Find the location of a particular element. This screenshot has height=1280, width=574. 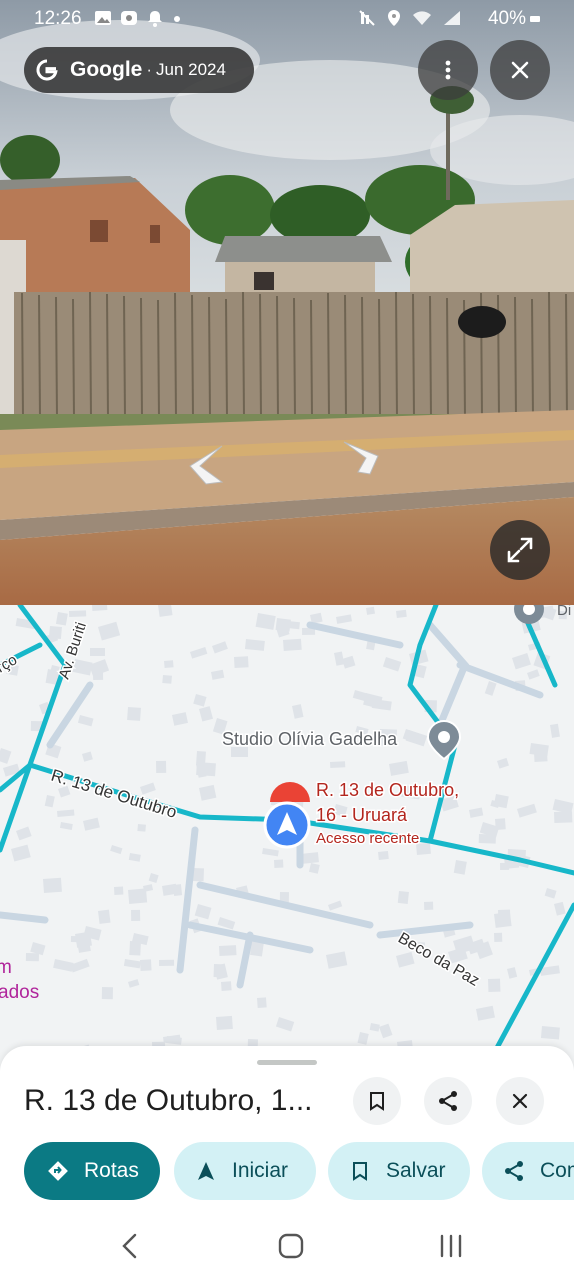

share-chip: Com is located at coordinates (528, 1171).